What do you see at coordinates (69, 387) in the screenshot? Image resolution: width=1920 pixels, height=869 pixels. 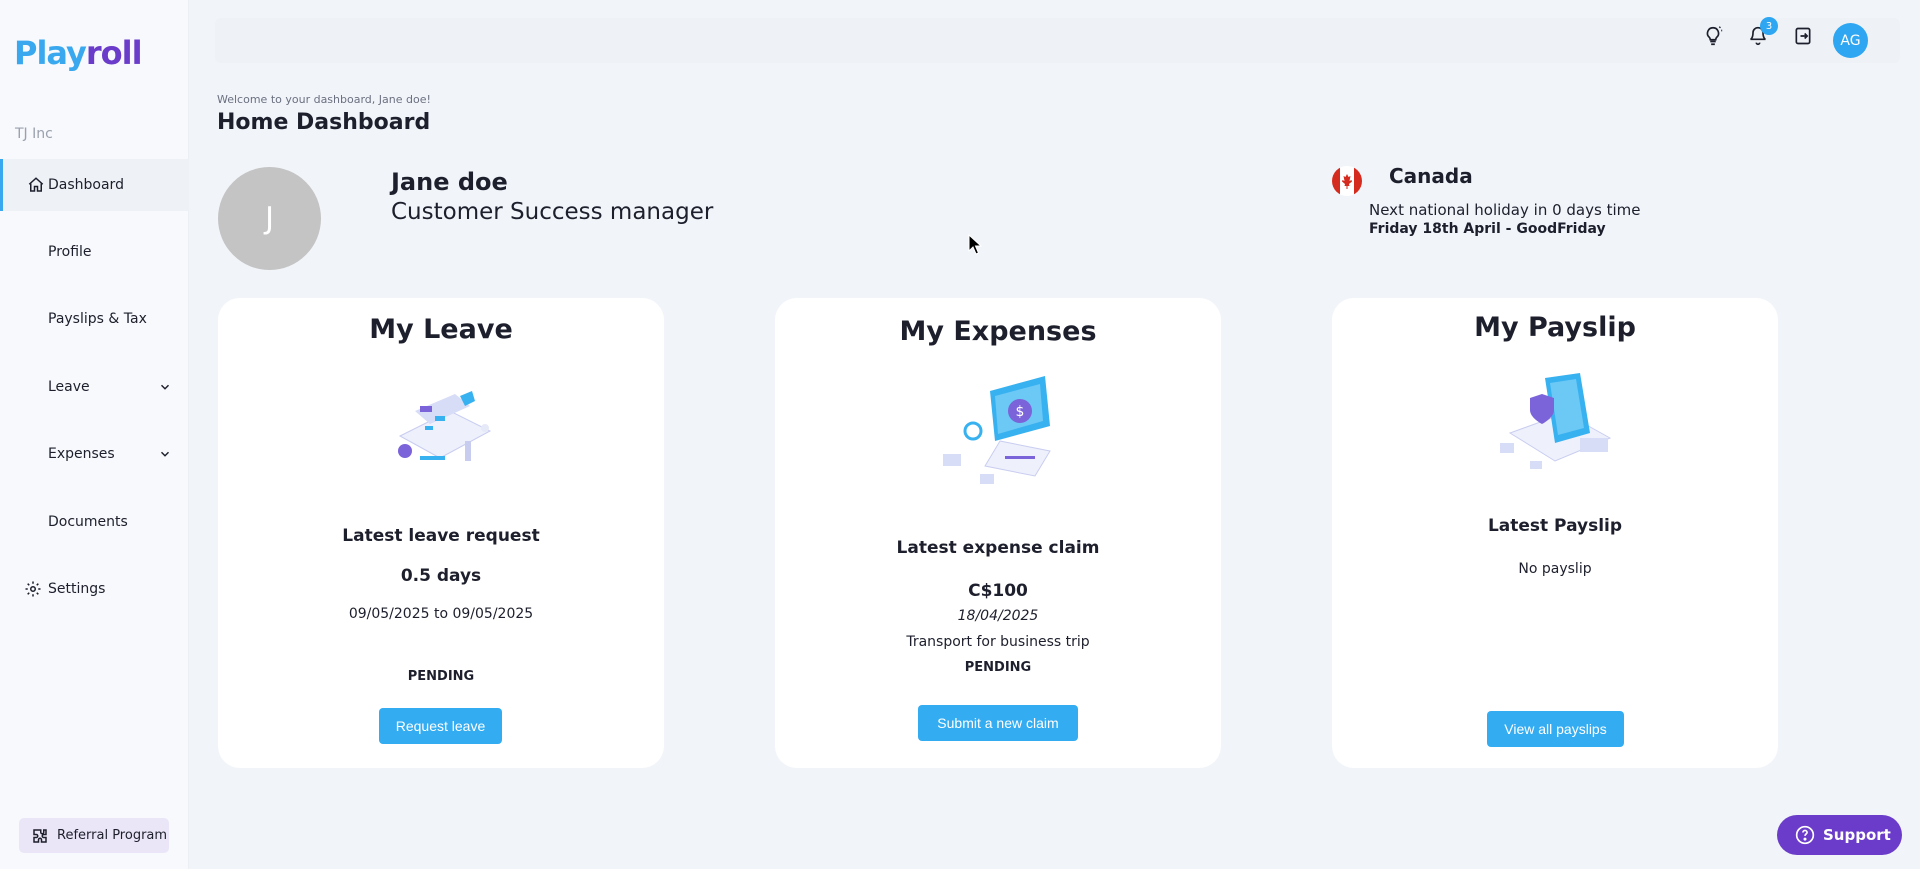 I see `sidebar-item-label: Leave` at bounding box center [69, 387].